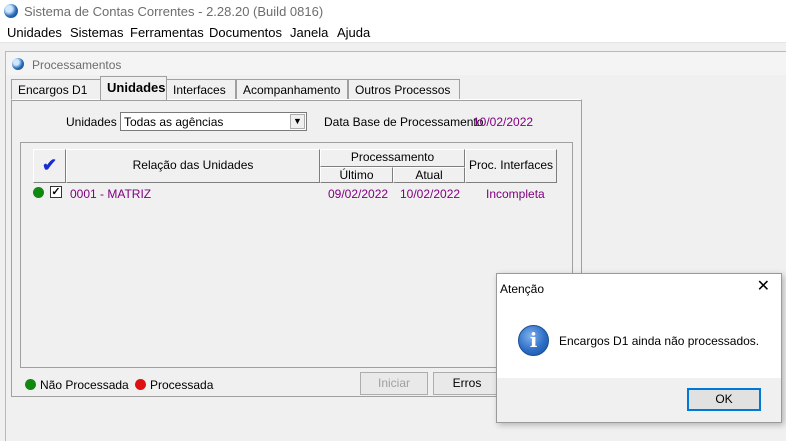 The image size is (786, 441). Describe the element at coordinates (193, 166) in the screenshot. I see `header-relacao: Relação das Unidades` at that location.